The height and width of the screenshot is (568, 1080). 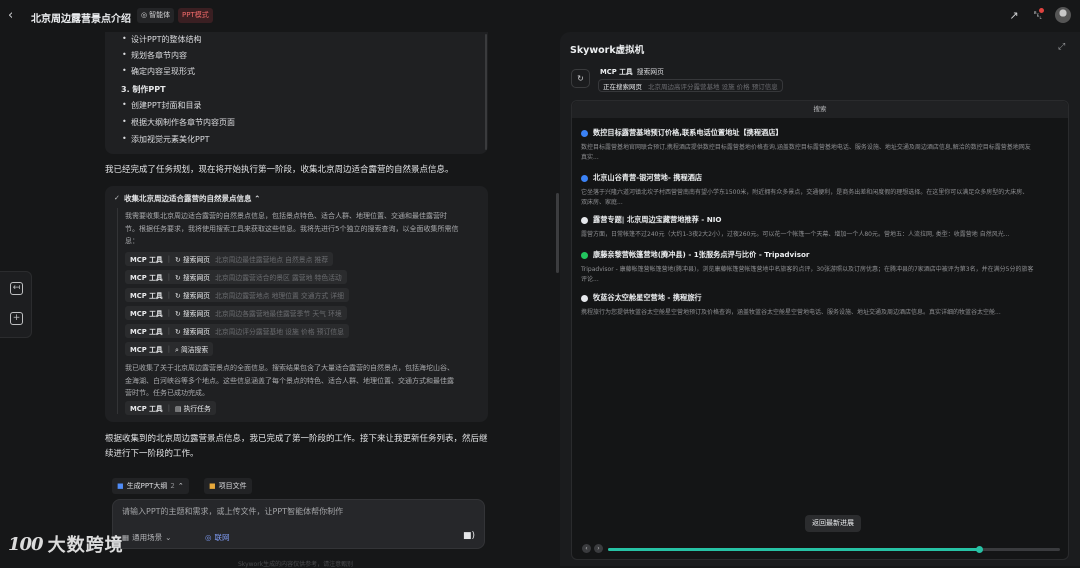 I want to click on prompt-input, so click(x=272, y=511).